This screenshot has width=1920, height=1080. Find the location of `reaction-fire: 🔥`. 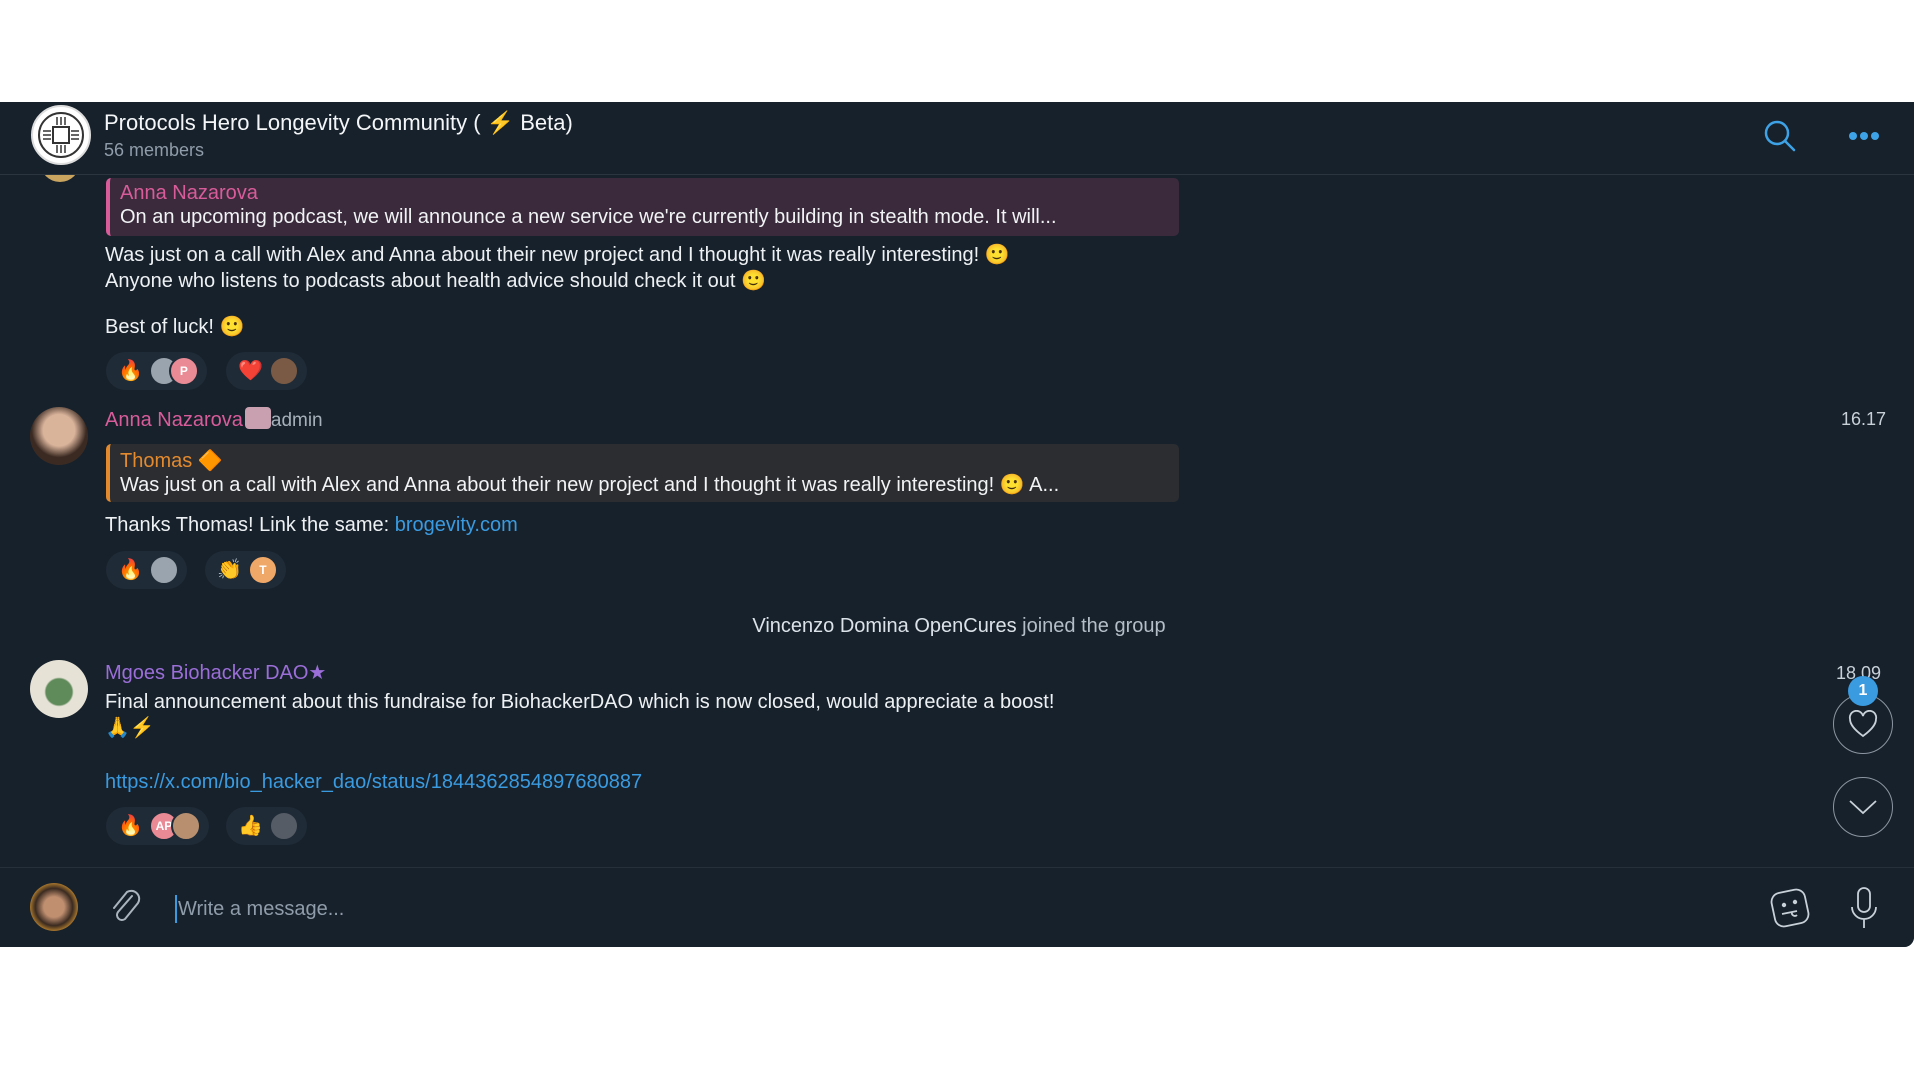

reaction-fire: 🔥 is located at coordinates (146, 570).